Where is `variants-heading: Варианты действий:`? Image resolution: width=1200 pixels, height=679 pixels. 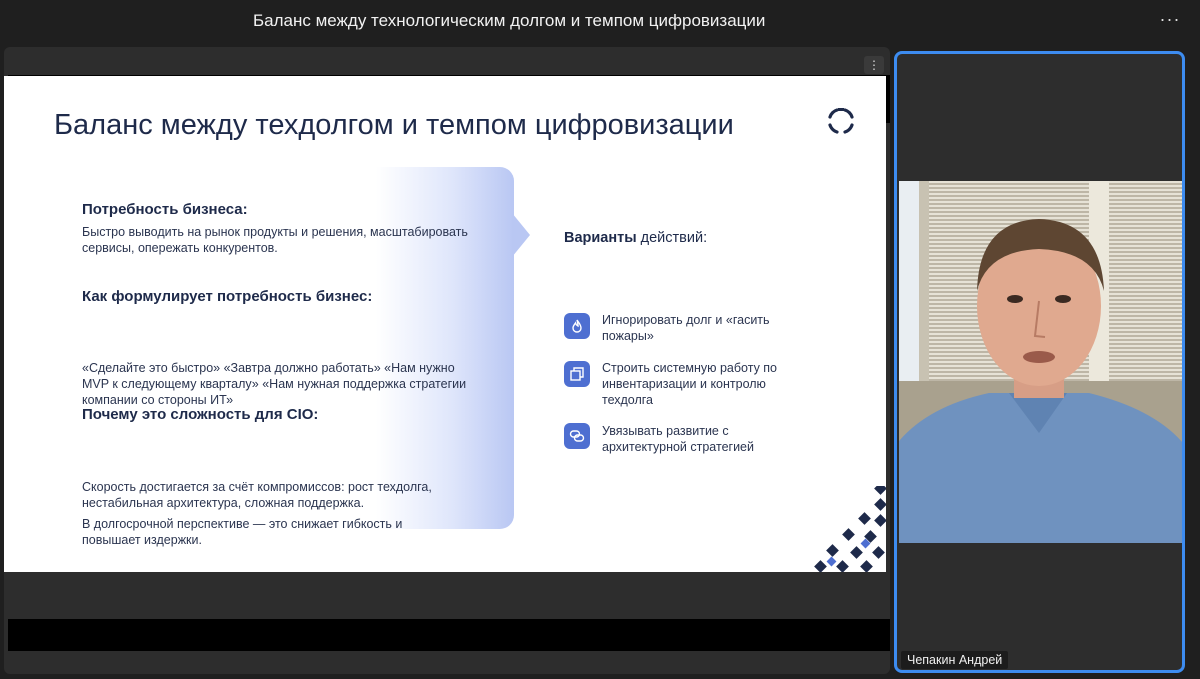
variants-heading: Варианты действий: is located at coordinates (636, 238).